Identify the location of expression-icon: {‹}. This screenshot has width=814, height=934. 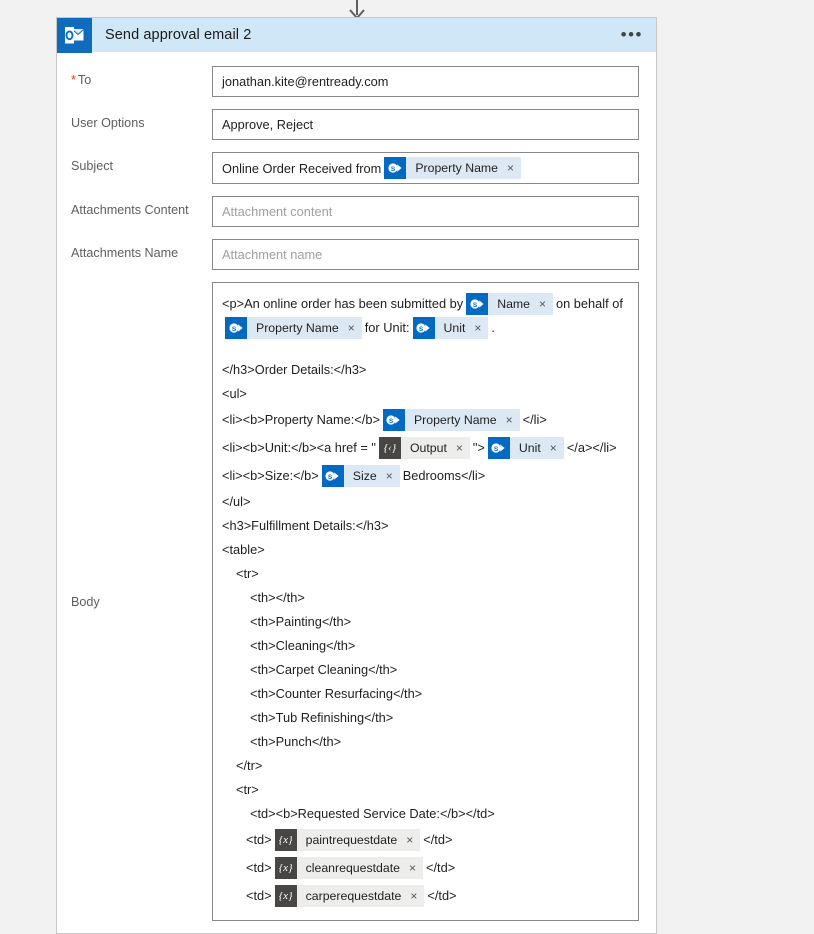
(389, 448).